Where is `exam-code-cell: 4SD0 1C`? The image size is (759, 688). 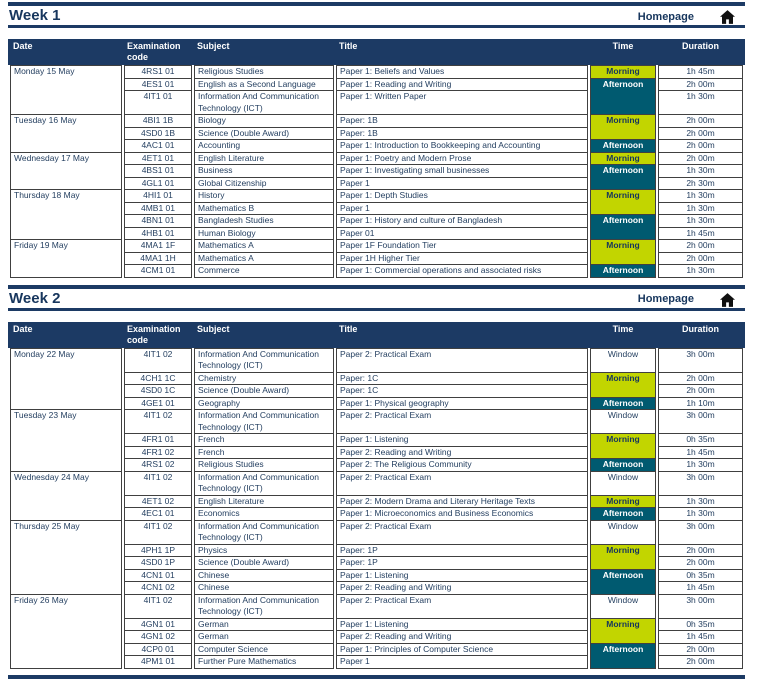 exam-code-cell: 4SD0 1C is located at coordinates (158, 391).